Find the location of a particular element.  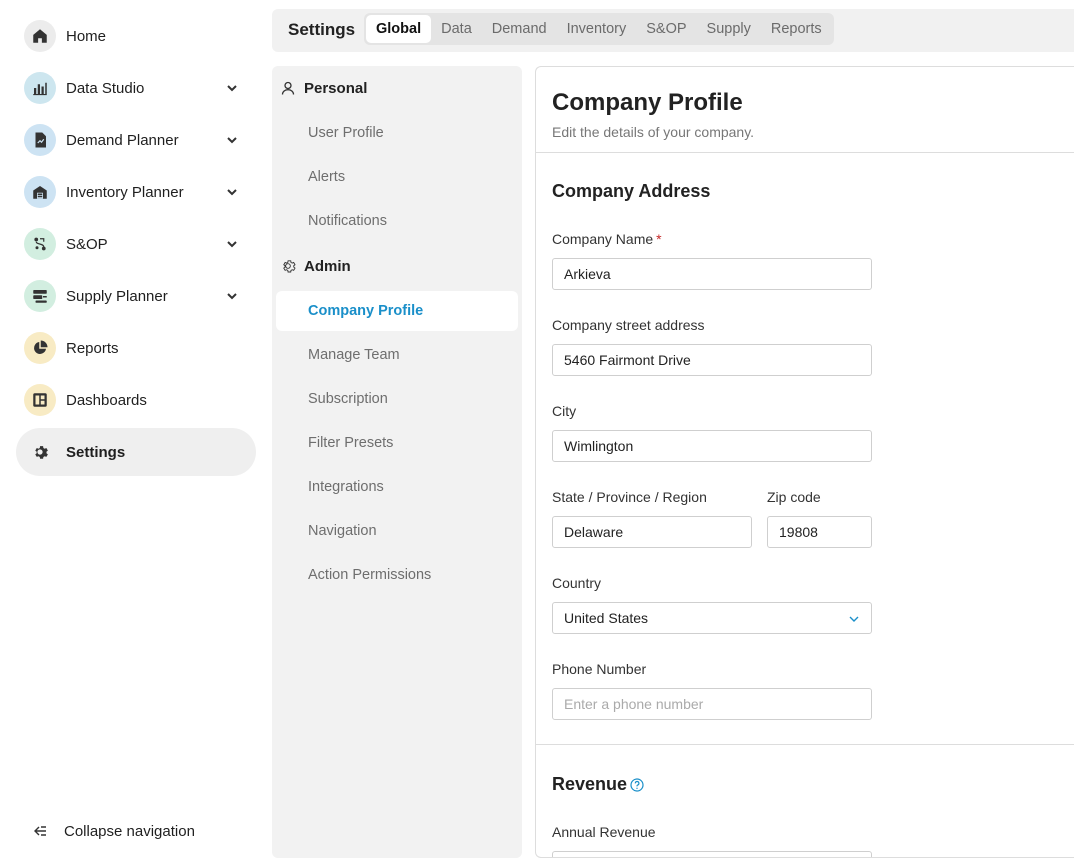

nav-item-settings: Settings is located at coordinates (136, 452).